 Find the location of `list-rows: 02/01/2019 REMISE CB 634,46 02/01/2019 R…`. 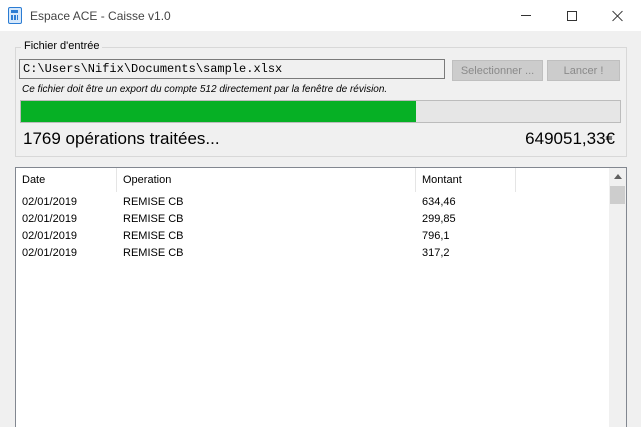

list-rows: 02/01/2019 REMISE CB 634,46 02/01/2019 R… is located at coordinates (313, 228).